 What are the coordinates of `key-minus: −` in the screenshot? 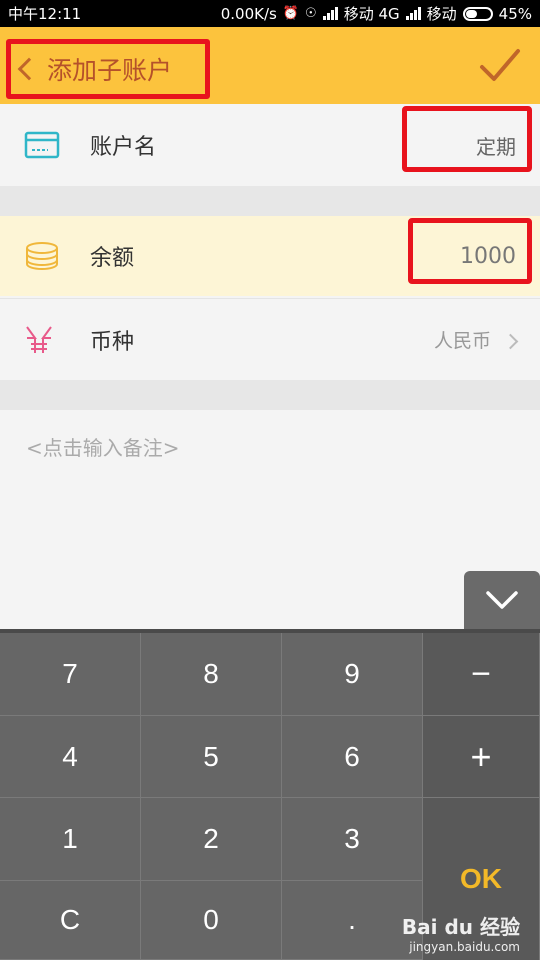 It's located at (481, 674).